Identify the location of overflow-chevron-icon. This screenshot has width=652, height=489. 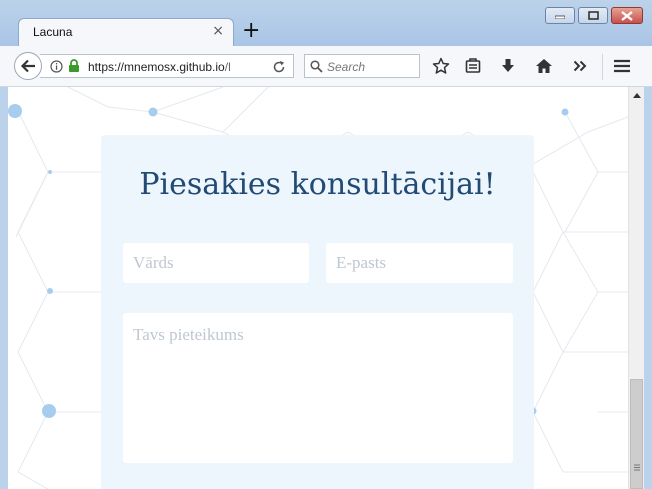
(580, 66).